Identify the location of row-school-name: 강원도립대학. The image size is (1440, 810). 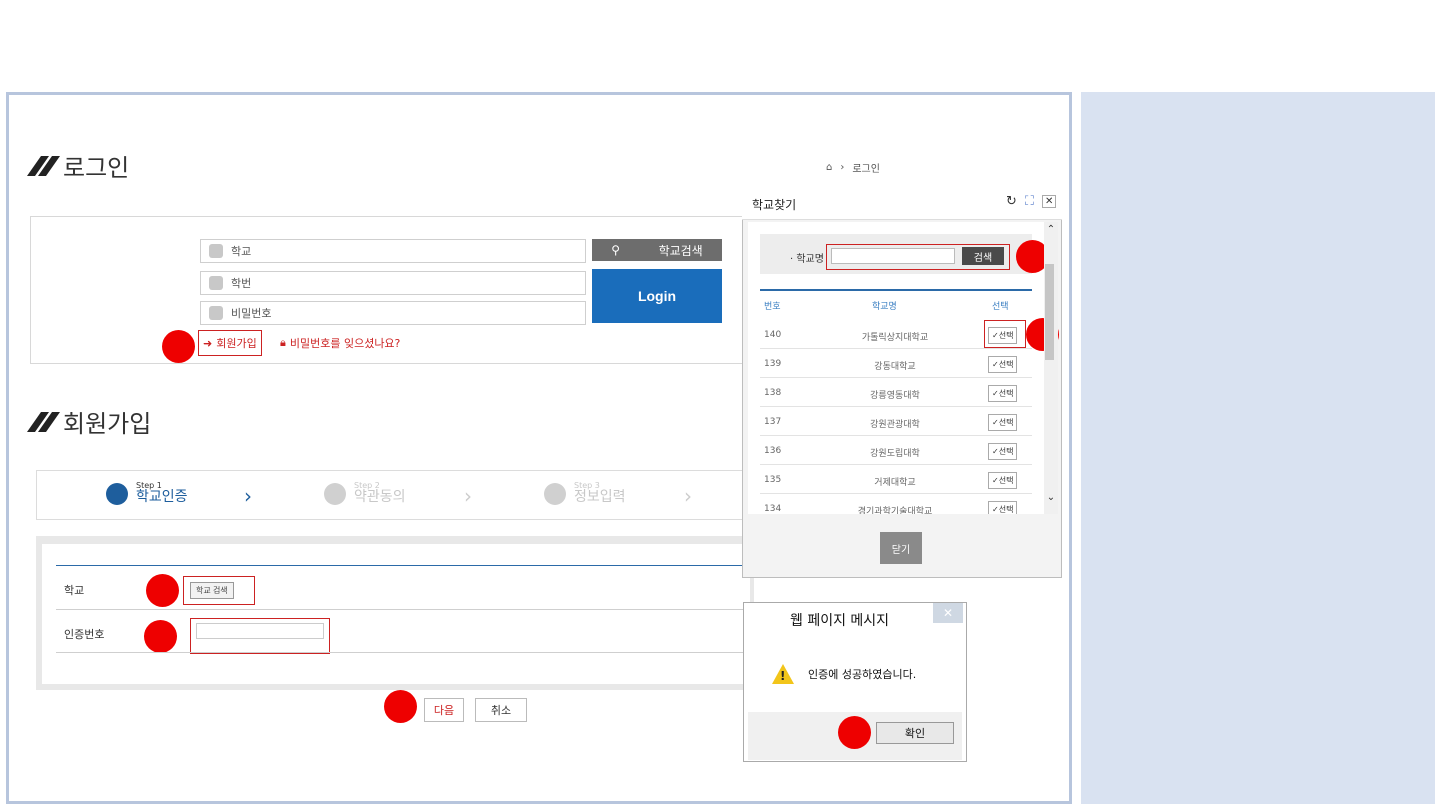
(895, 454).